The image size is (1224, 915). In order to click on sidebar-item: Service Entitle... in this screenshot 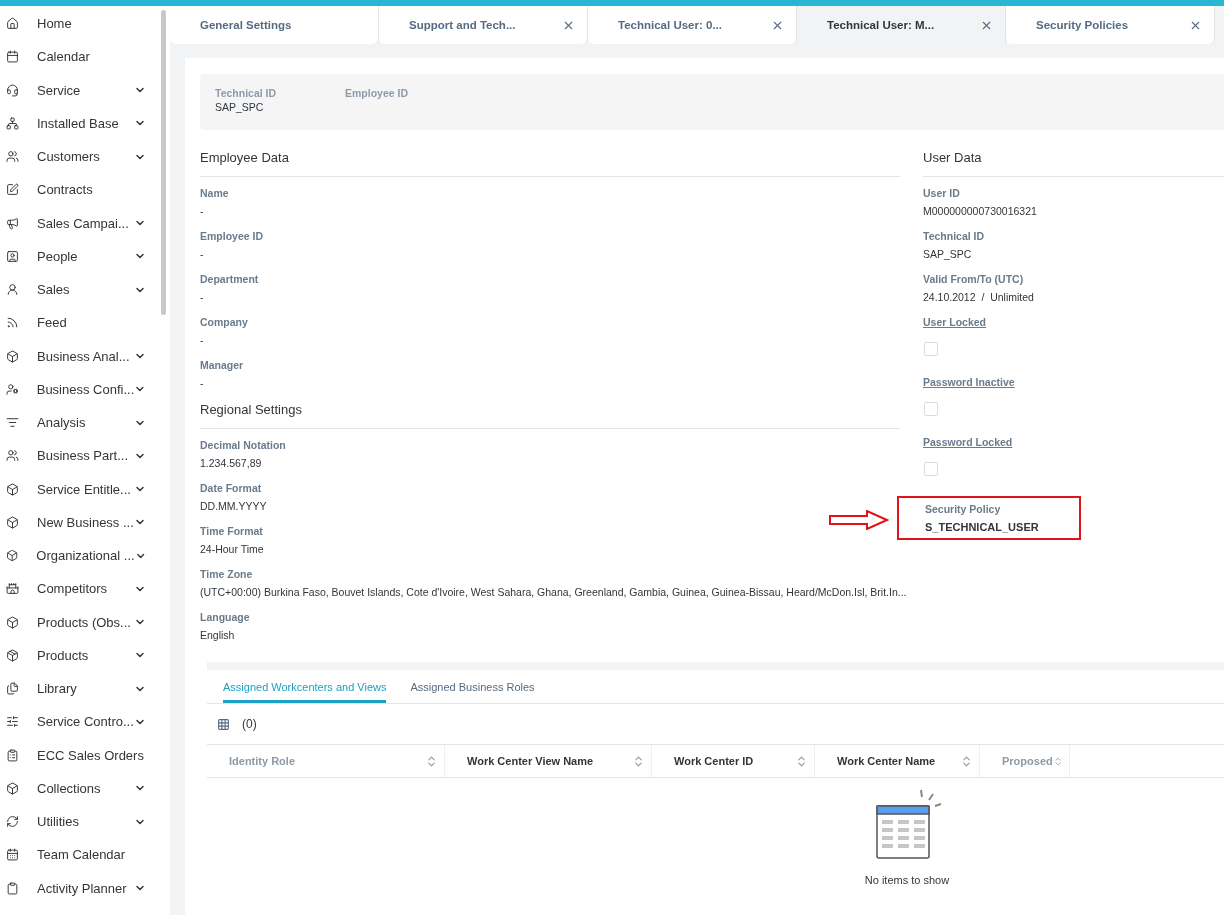, I will do `click(80, 489)`.